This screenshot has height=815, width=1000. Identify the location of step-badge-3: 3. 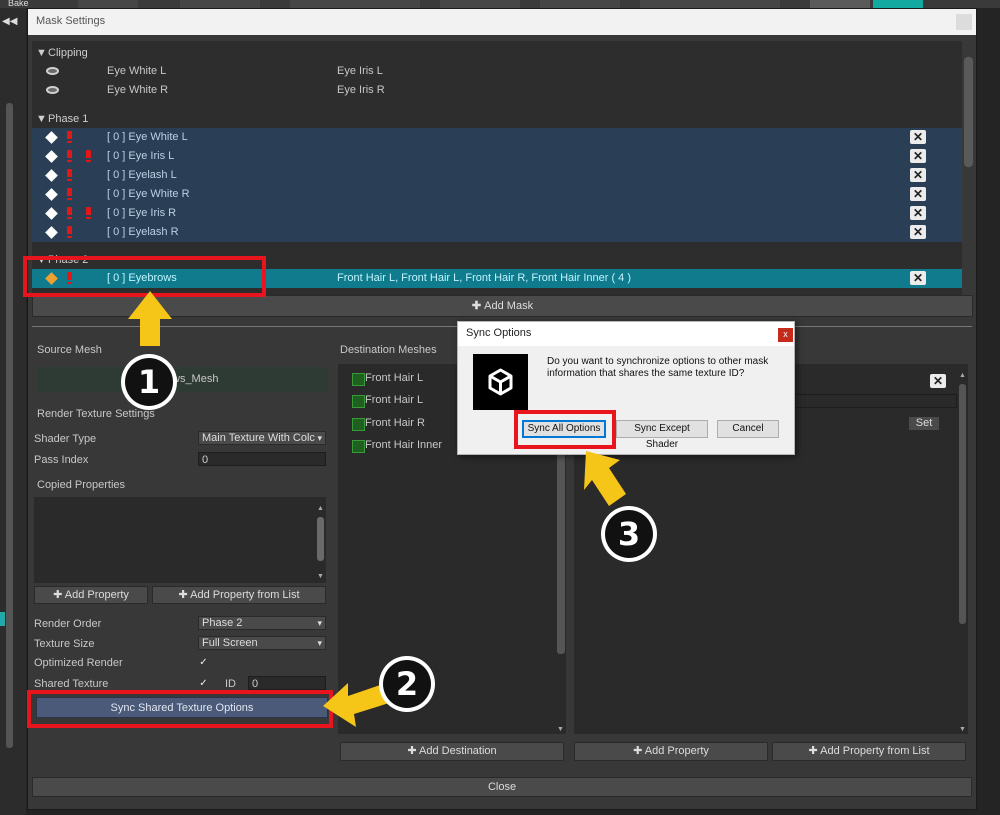
(629, 534).